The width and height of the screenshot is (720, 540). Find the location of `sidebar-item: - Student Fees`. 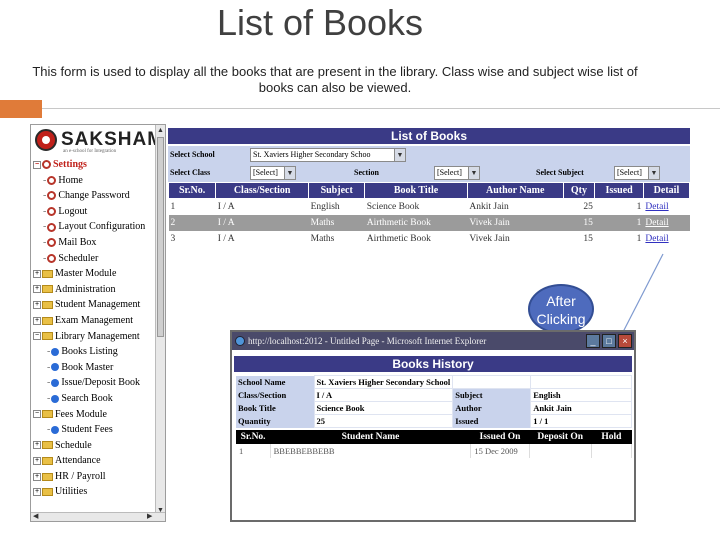

sidebar-item: - Student Fees is located at coordinates (94, 430).